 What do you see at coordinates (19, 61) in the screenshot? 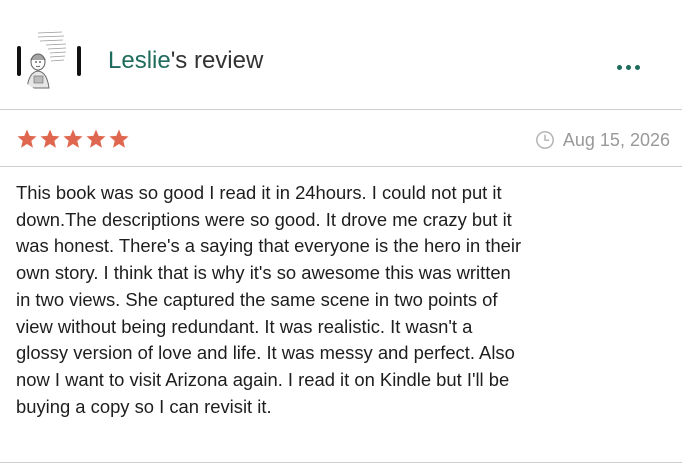
I see `avatar-border-left` at bounding box center [19, 61].